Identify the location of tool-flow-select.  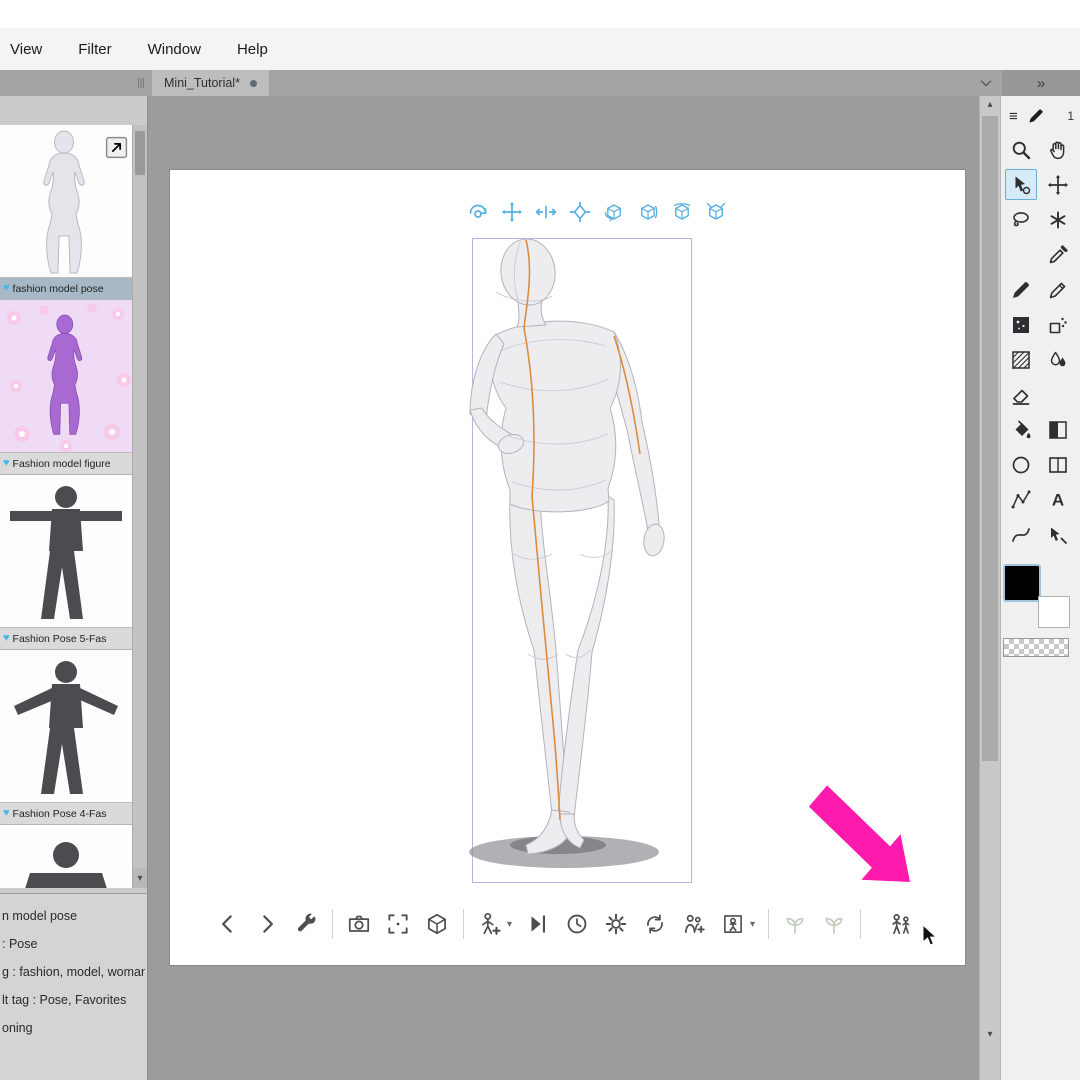
(1058, 534).